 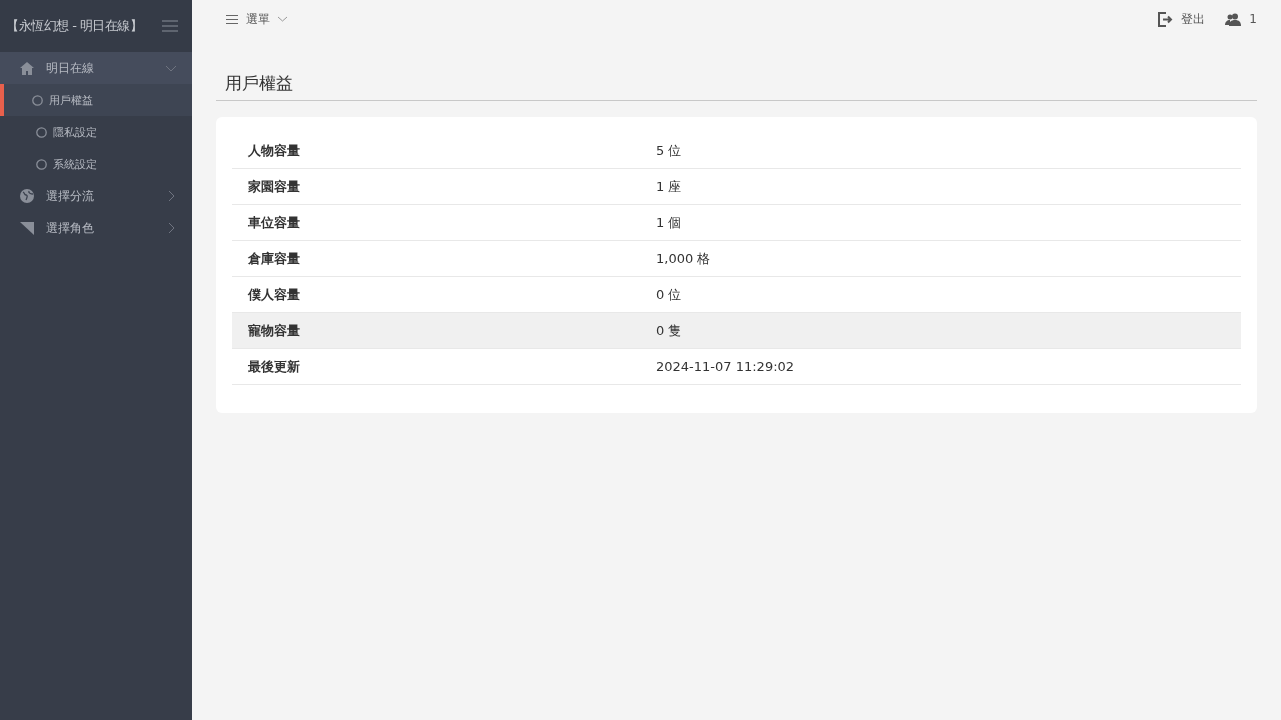 I want to click on nav-subitem: 系統設定, so click(x=96, y=164).